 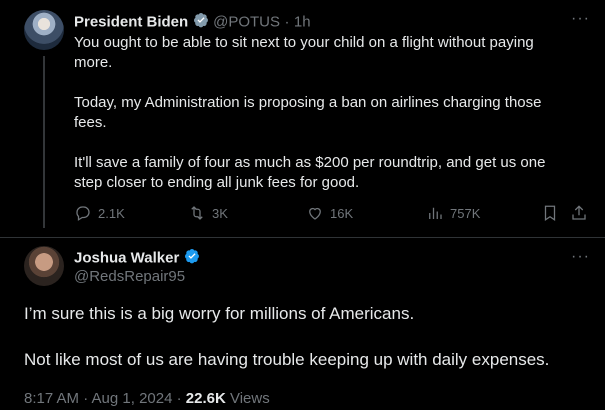 I want to click on reply-metadata: 8:17 AM · Aug 1, 2024 · 22.6K Views, so click(x=147, y=398).